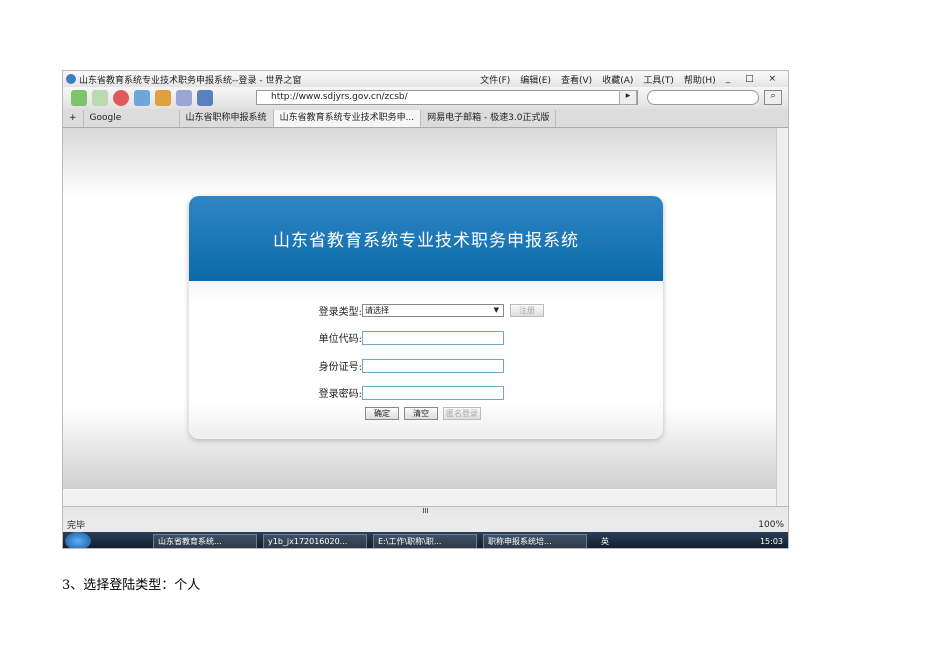  Describe the element at coordinates (771, 525) in the screenshot. I see `zoom-level: 100%` at that location.